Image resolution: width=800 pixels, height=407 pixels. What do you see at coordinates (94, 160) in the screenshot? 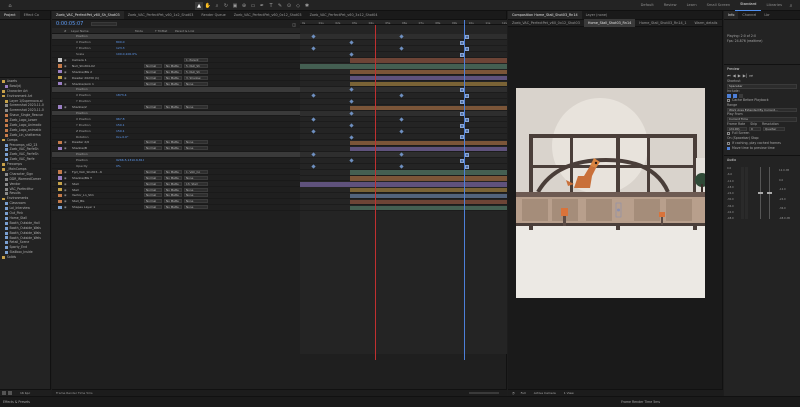
I see `layer-name: Position` at bounding box center [94, 160].